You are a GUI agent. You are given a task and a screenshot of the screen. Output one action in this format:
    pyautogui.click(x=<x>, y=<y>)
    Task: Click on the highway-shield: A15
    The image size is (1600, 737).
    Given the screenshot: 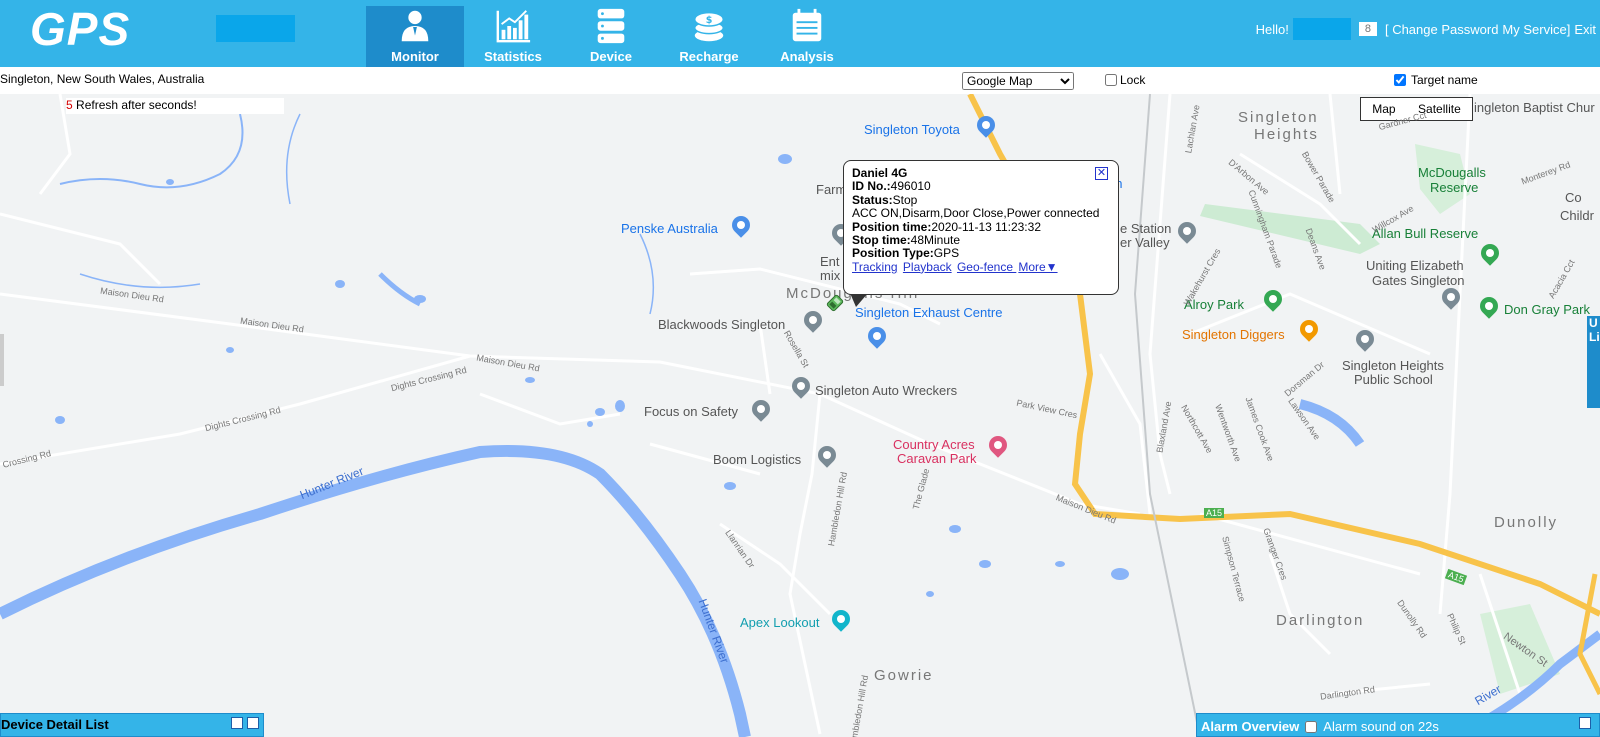 What is the action you would take?
    pyautogui.click(x=1214, y=513)
    